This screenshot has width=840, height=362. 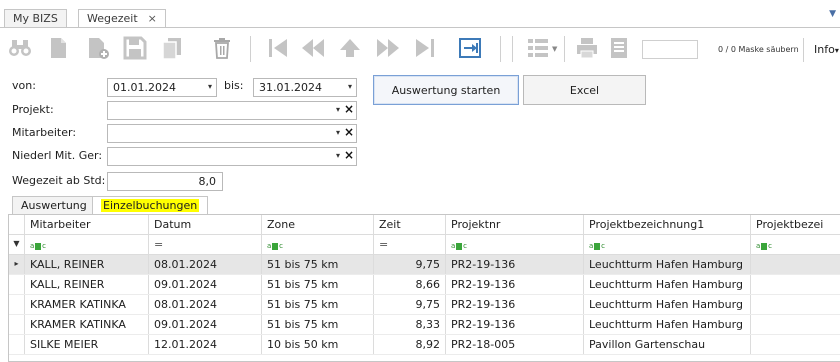 I want to click on binoculars-icon, so click(x=20, y=48).